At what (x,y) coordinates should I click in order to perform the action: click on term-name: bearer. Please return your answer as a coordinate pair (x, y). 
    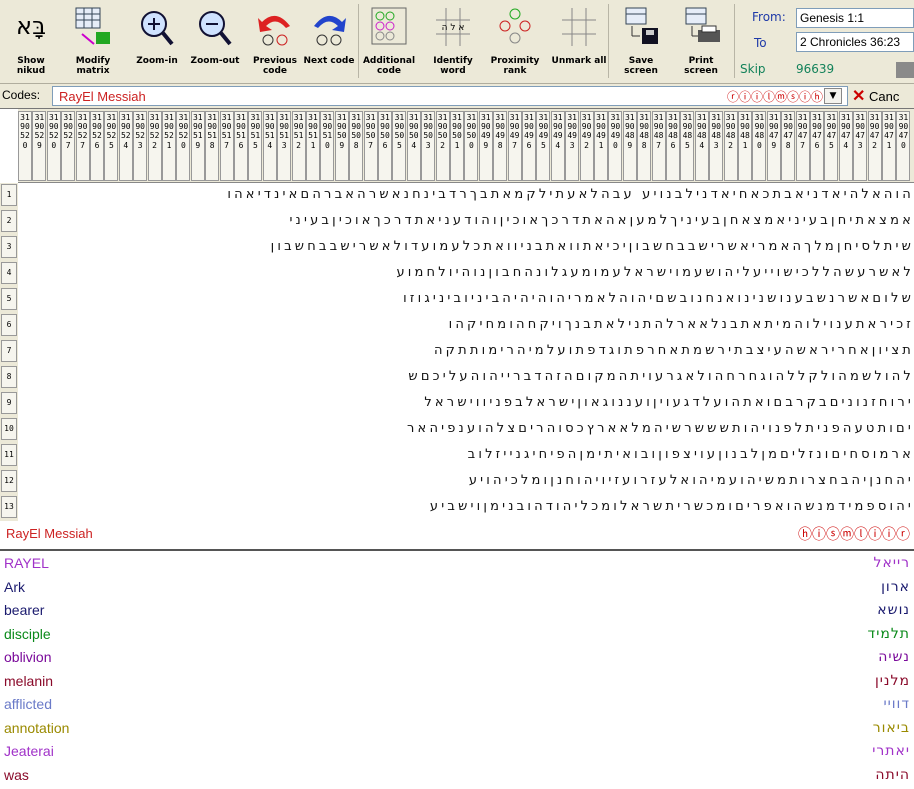
    Looking at the image, I should click on (24, 610).